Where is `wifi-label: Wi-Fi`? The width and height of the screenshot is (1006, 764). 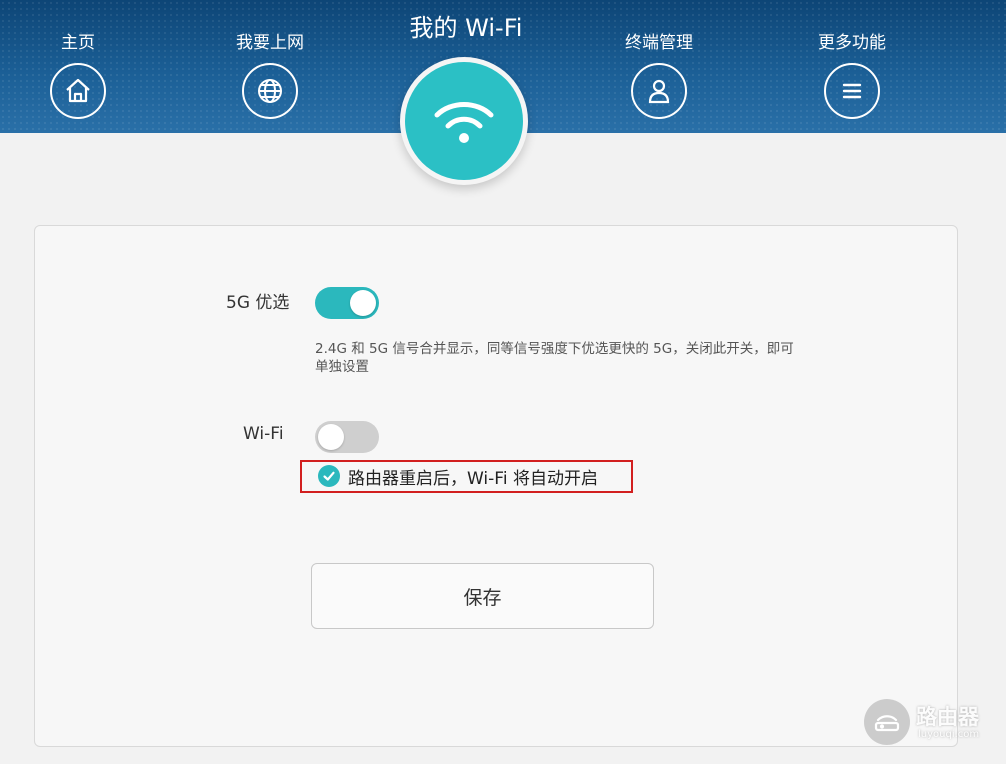
wifi-label: Wi-Fi is located at coordinates (263, 434).